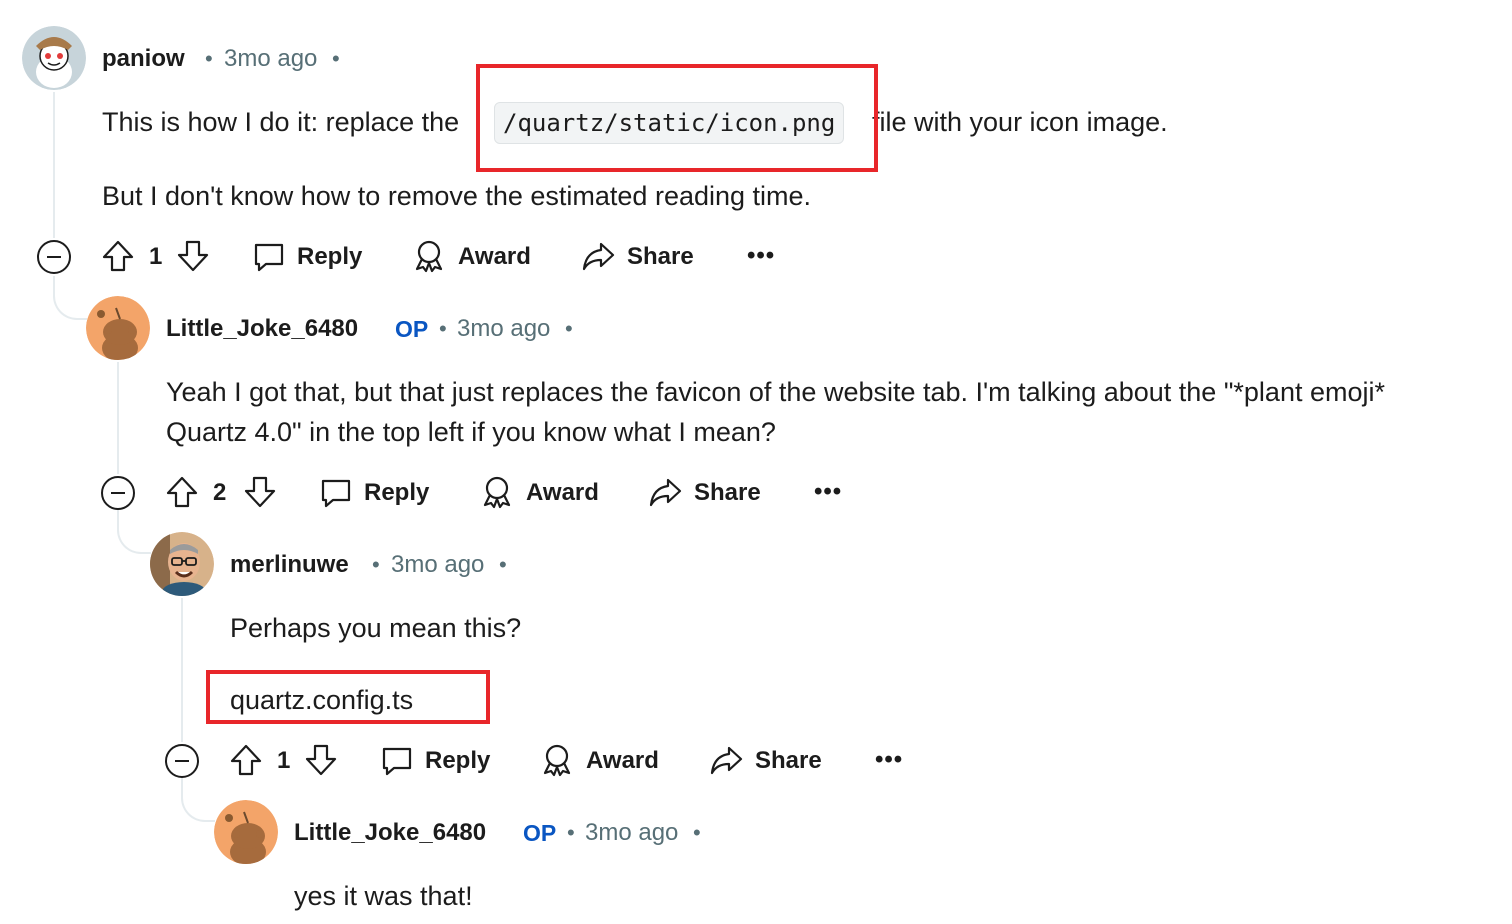 Image resolution: width=1512 pixels, height=924 pixels. I want to click on comment-body-text: yes it was that!, so click(383, 896).